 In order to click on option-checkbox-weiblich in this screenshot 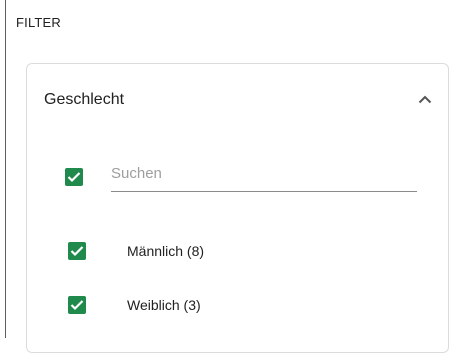, I will do `click(77, 305)`.